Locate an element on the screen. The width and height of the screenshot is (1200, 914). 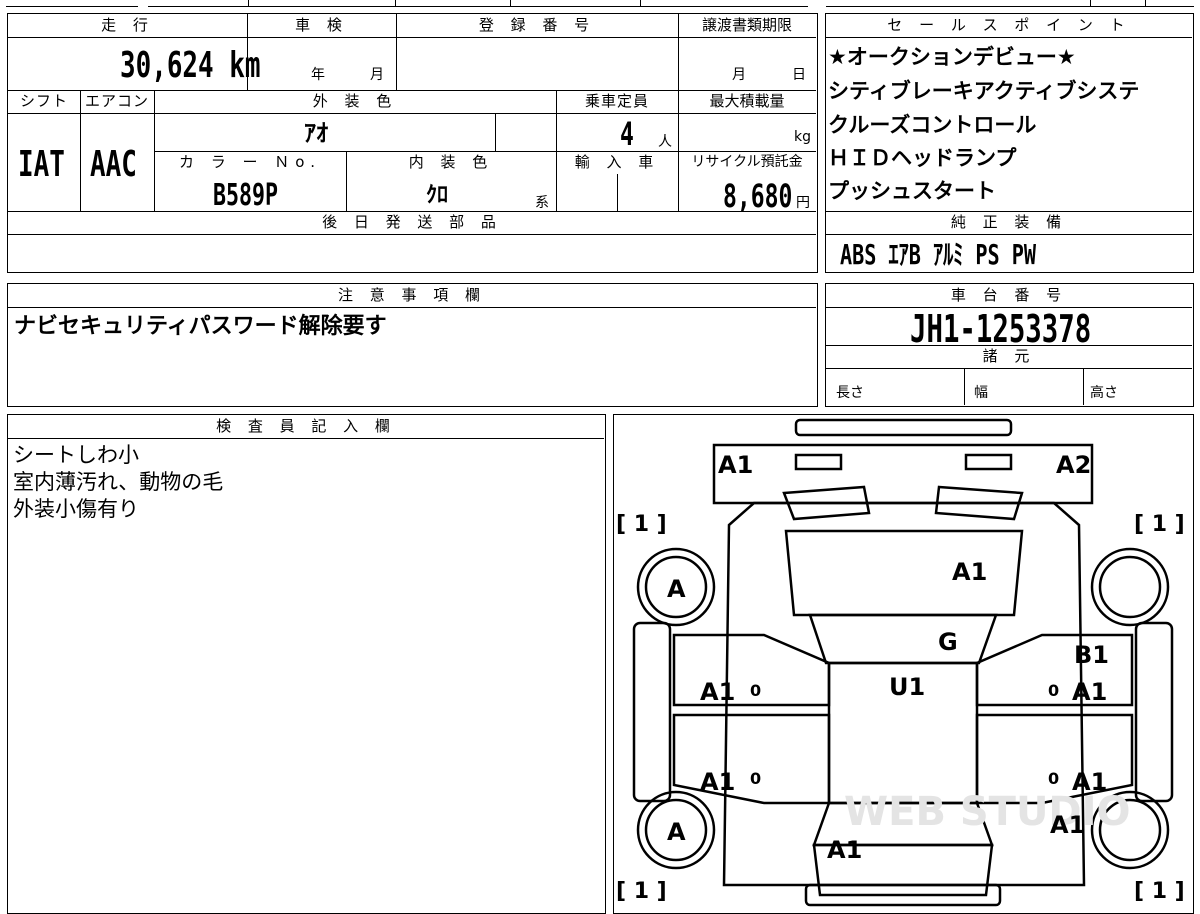
small-mark-lr-door: 0 is located at coordinates (755, 778).